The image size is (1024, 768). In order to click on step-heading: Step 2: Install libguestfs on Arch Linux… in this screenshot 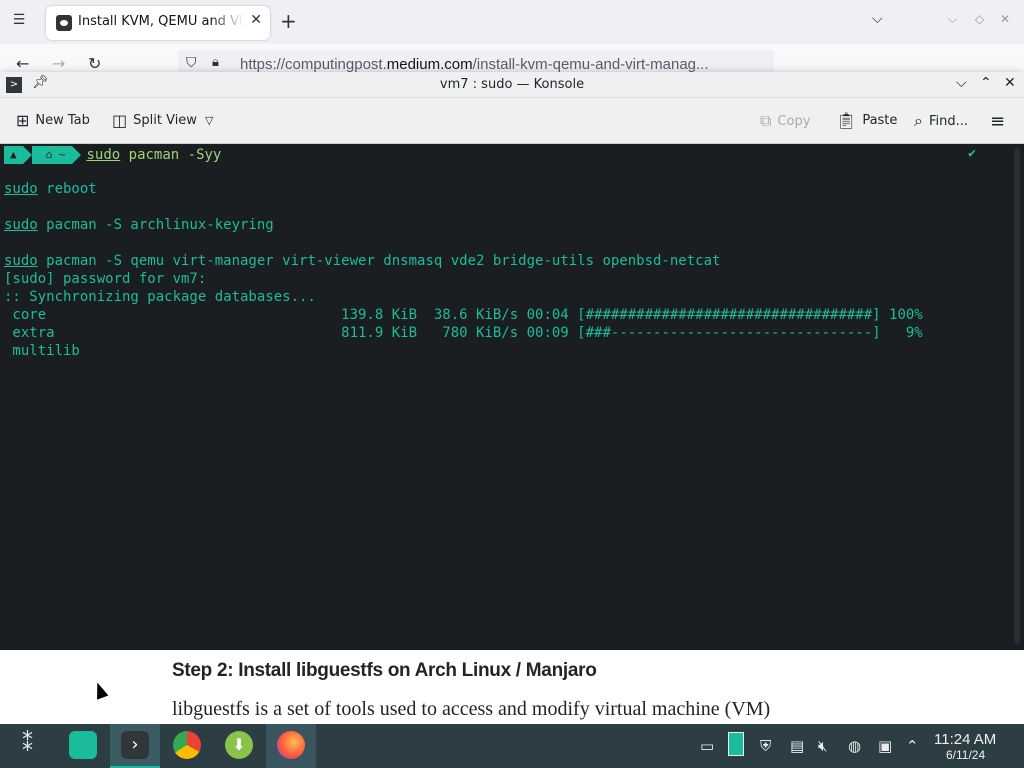, I will do `click(384, 670)`.